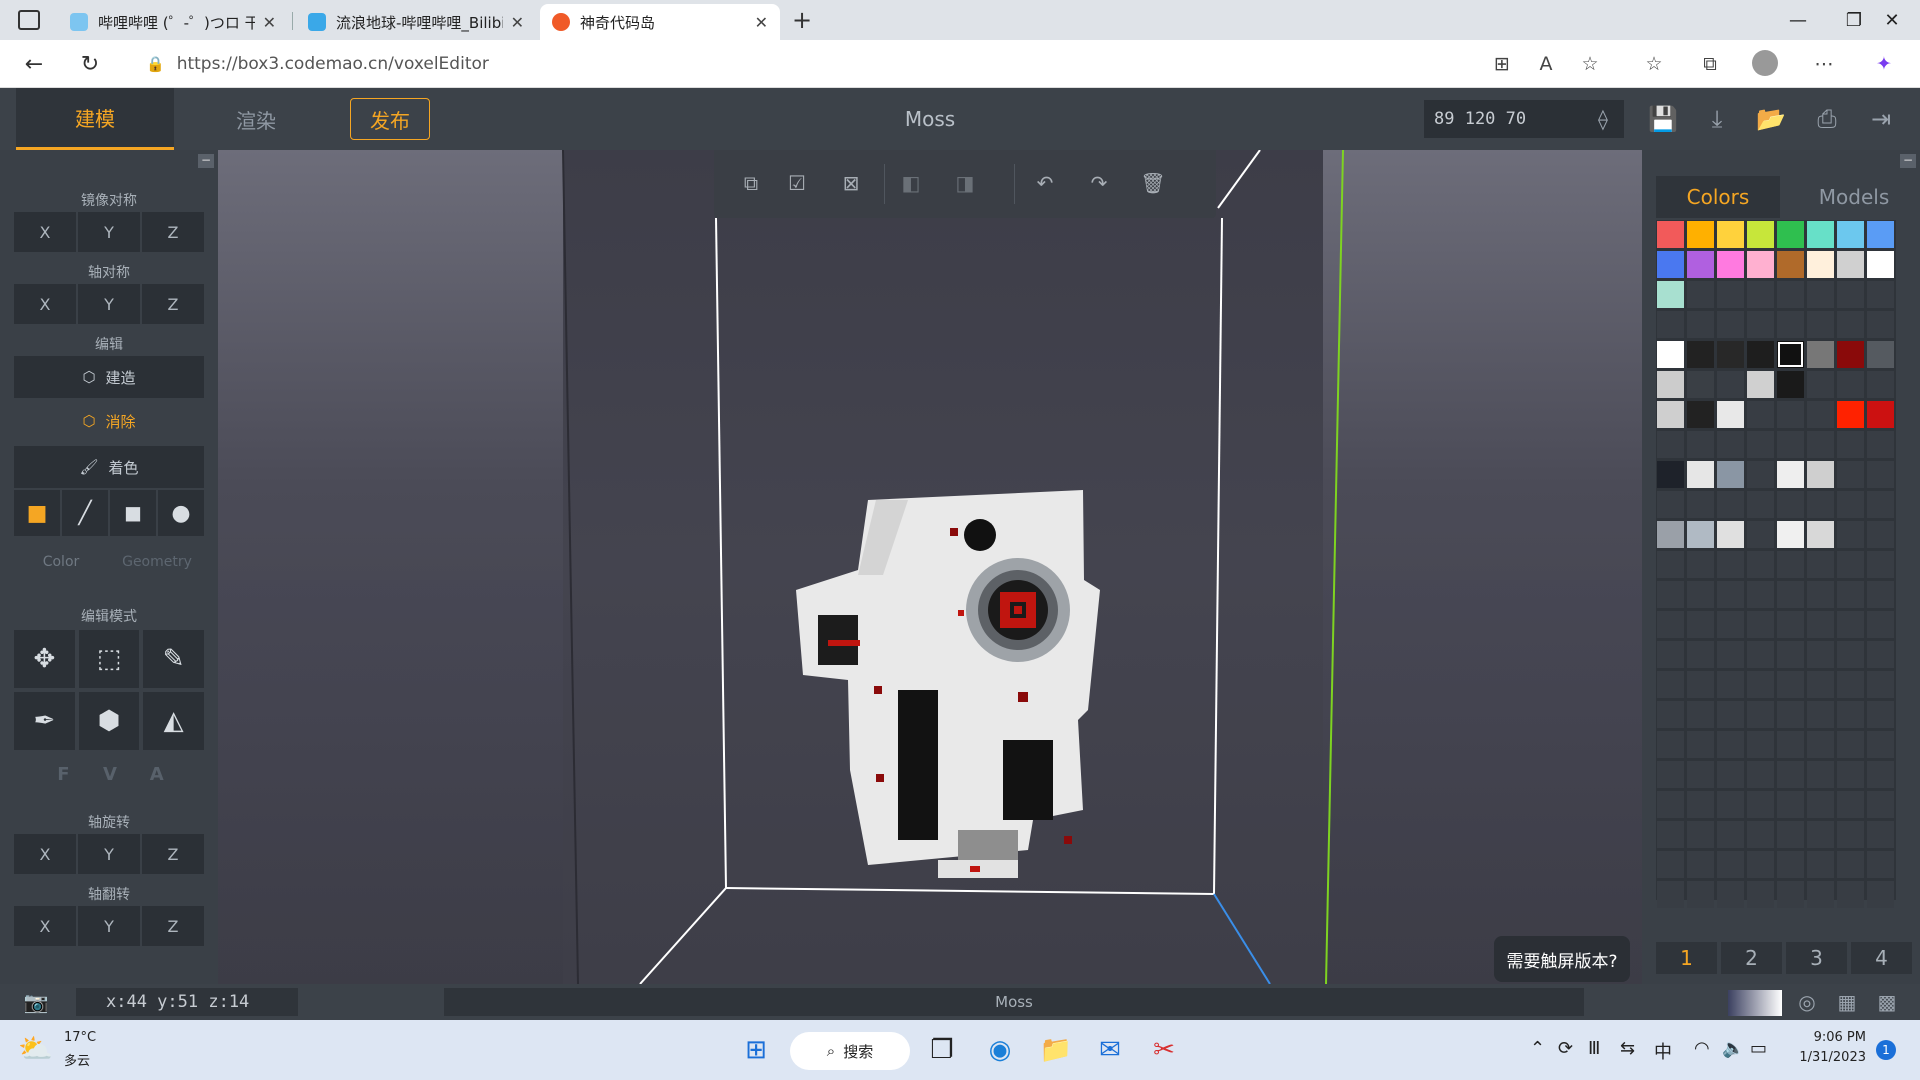 This screenshot has height=1080, width=1920. What do you see at coordinates (1886, 1050) in the screenshot?
I see `notification-badge: 1` at bounding box center [1886, 1050].